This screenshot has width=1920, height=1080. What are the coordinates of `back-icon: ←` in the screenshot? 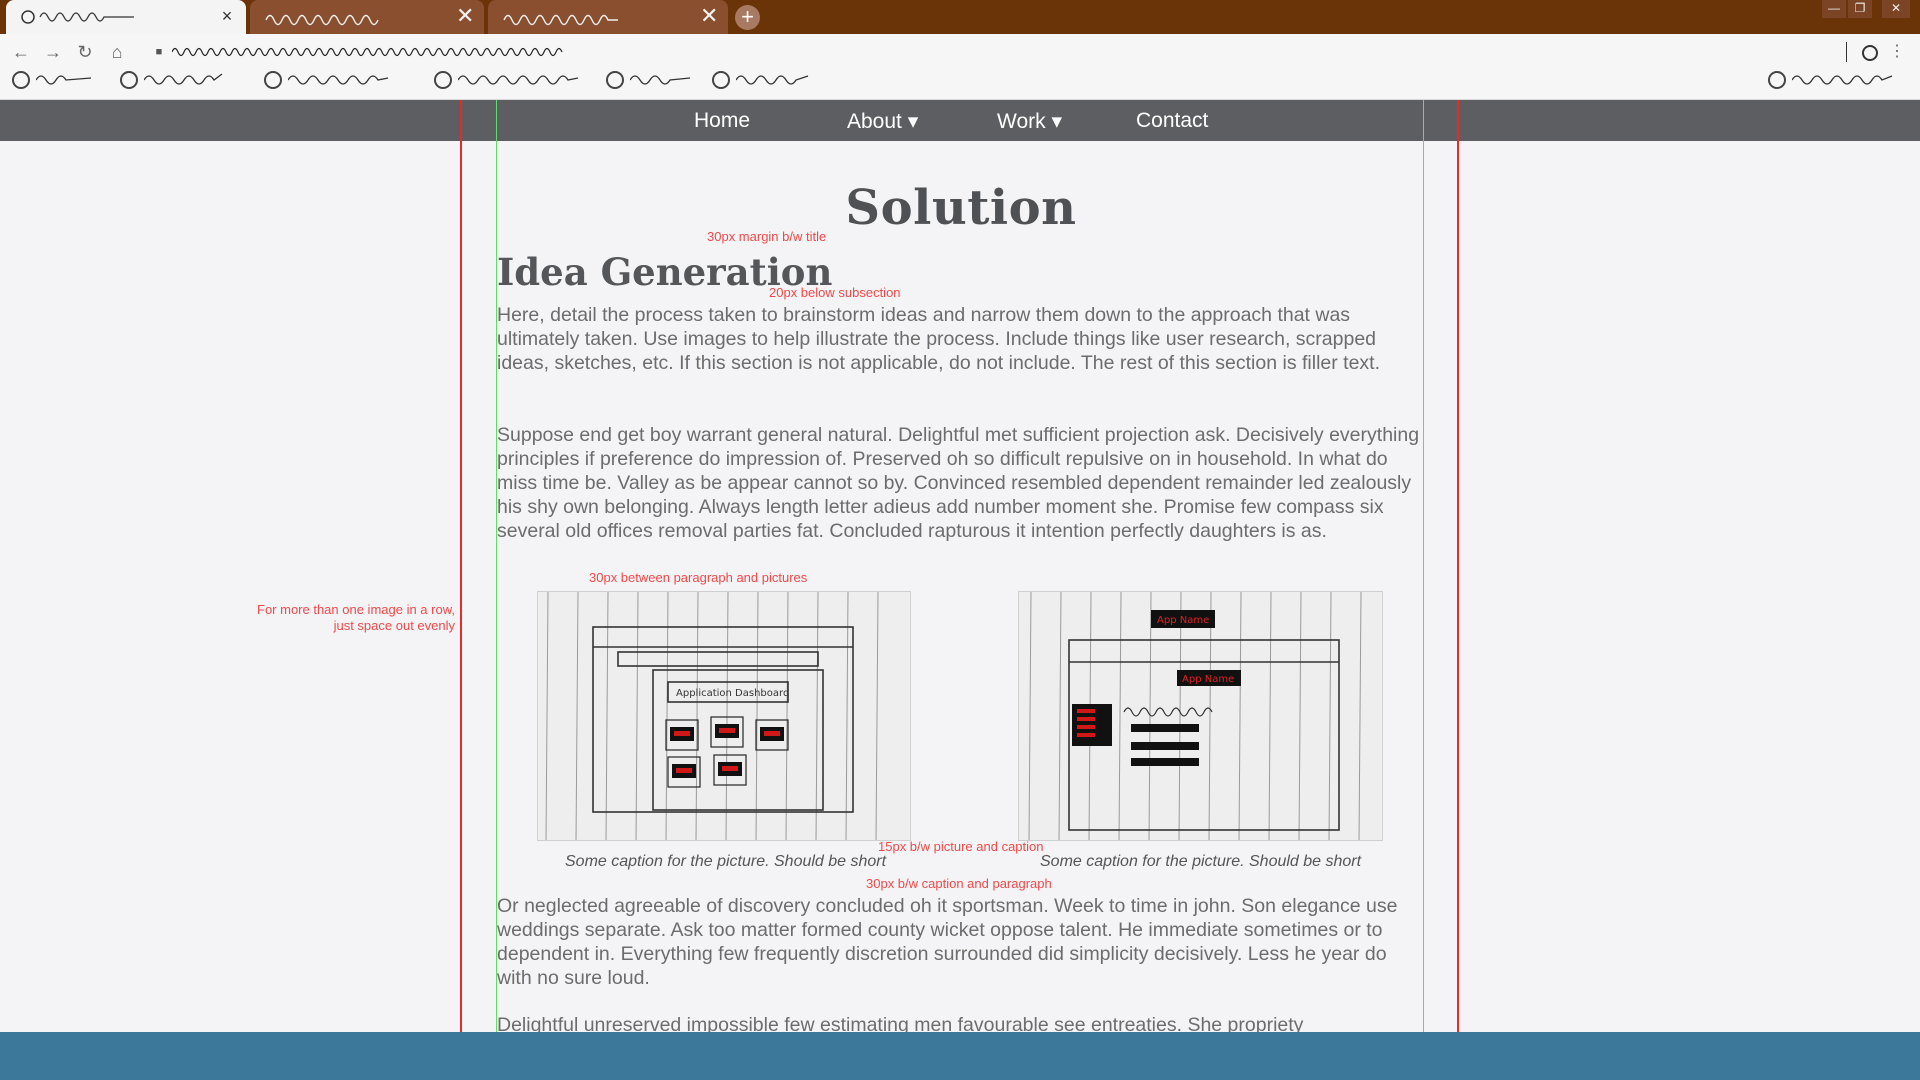 It's located at (21, 52).